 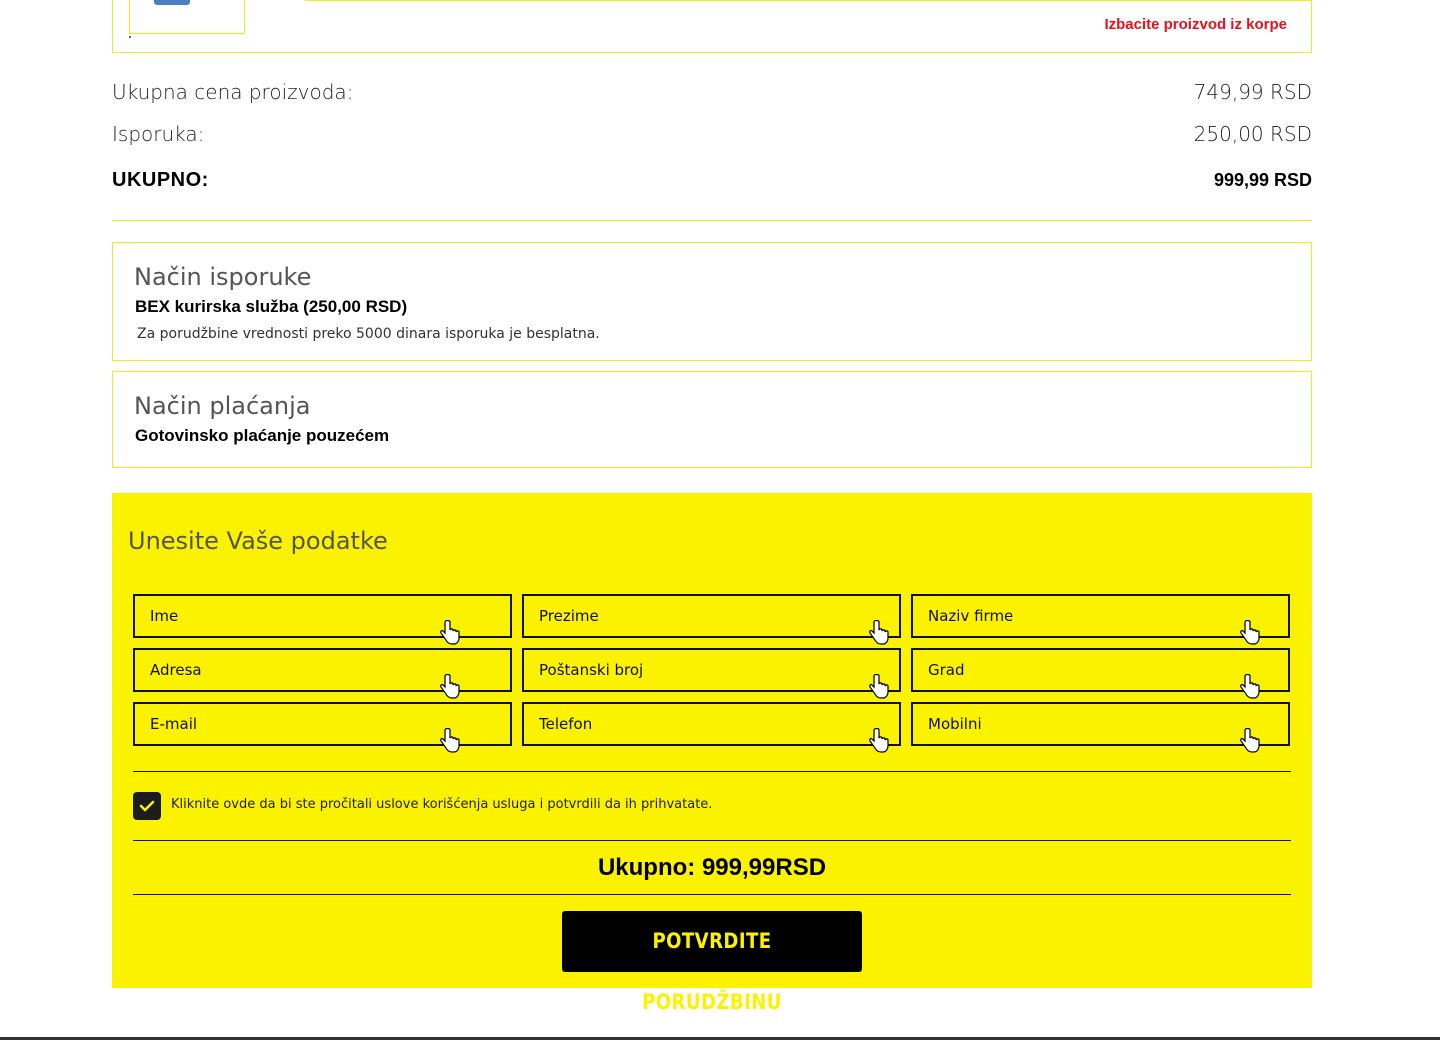 I want to click on city-input, so click(x=1100, y=670).